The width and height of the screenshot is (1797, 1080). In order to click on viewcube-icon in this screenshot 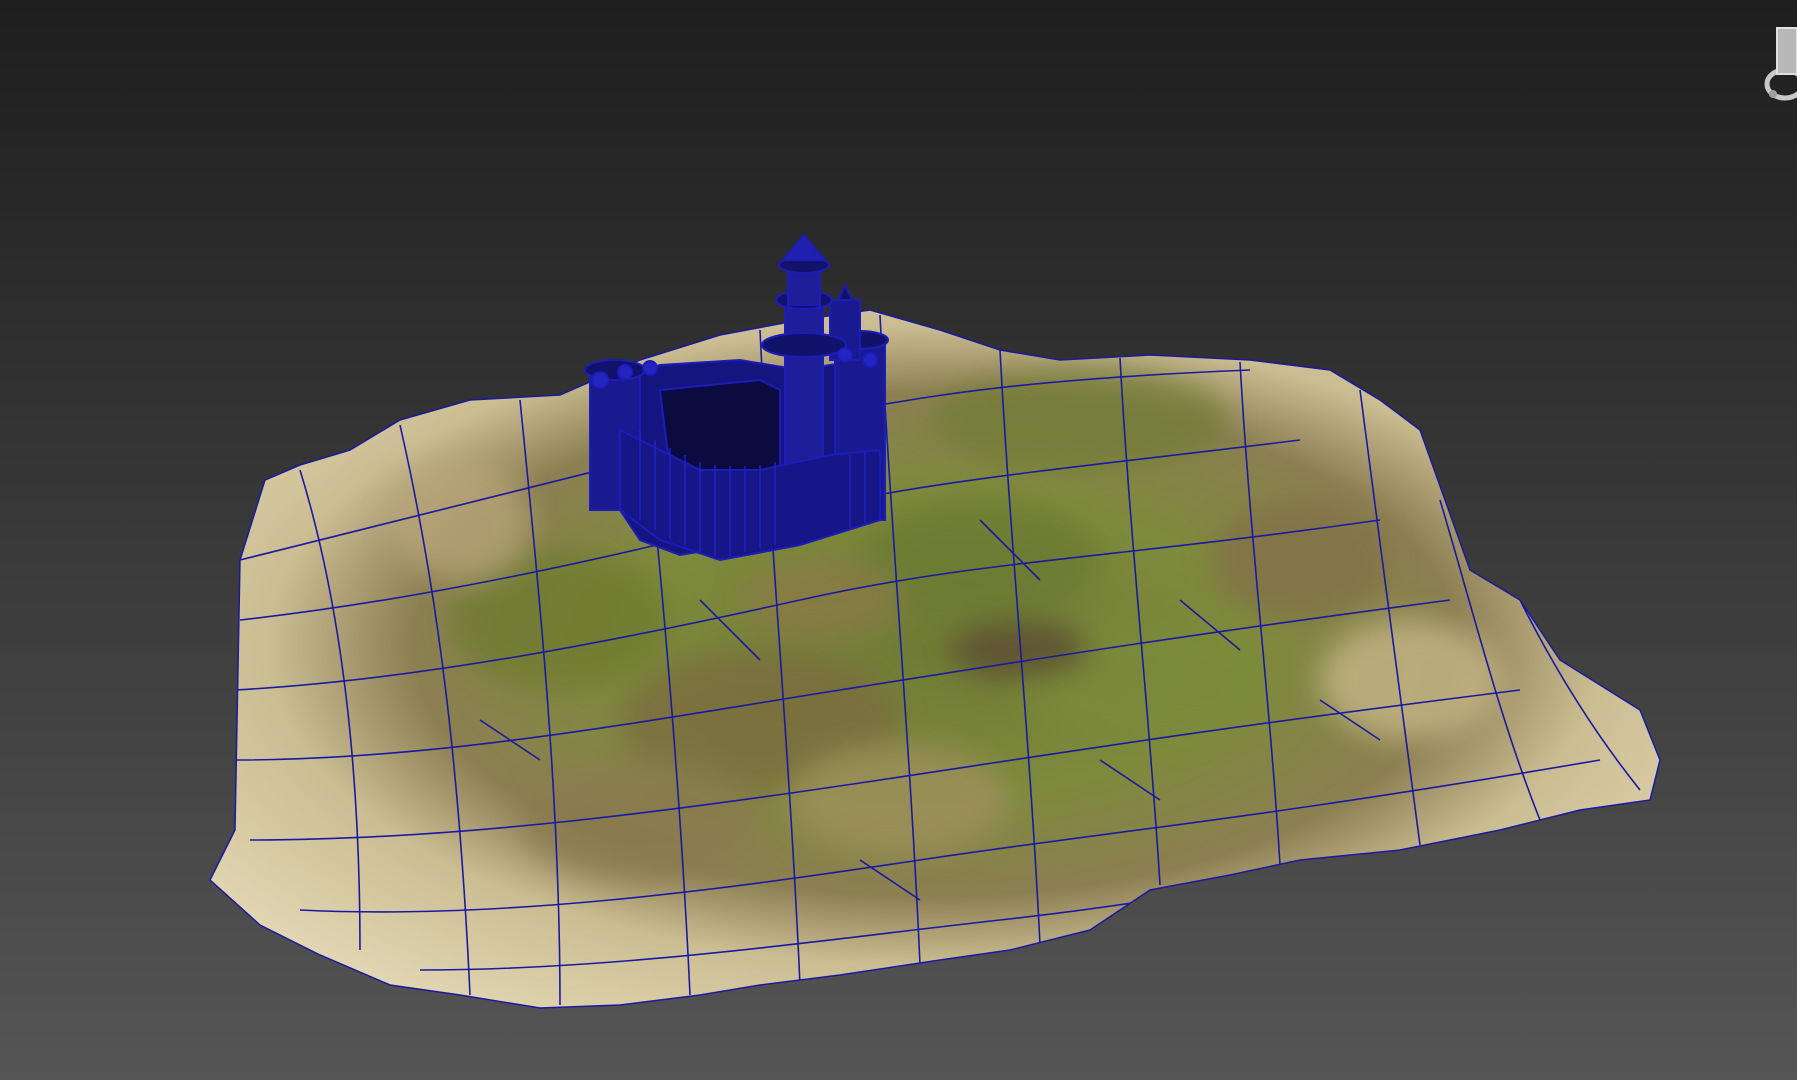, I will do `click(1765, 72)`.